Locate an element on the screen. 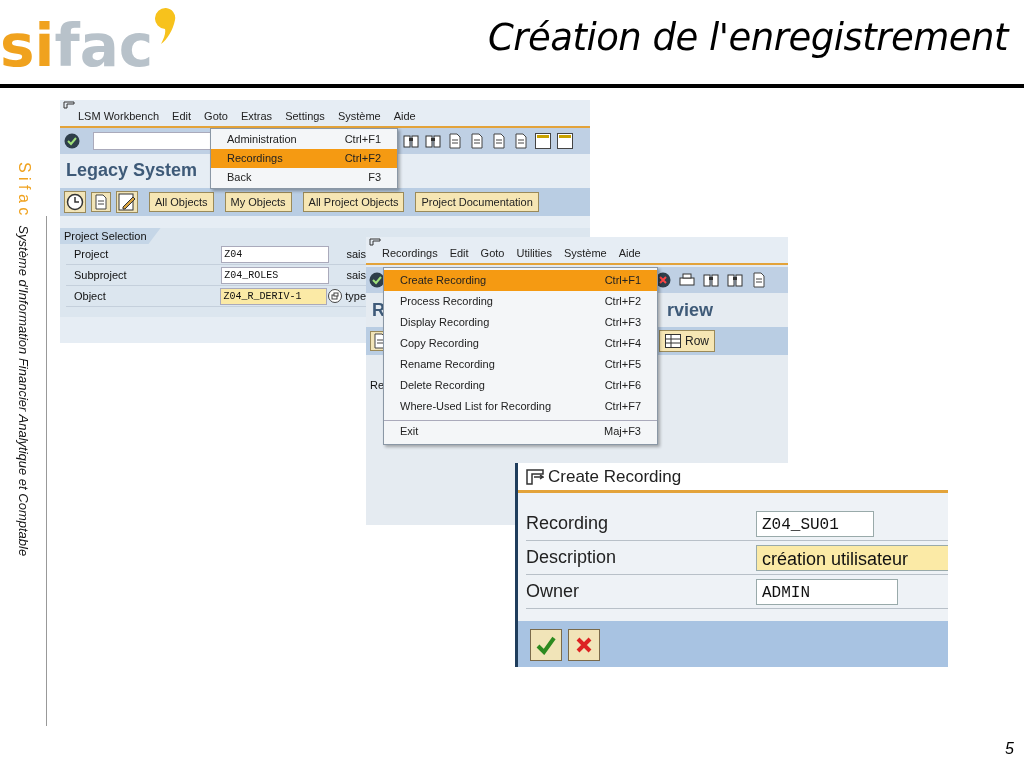  cancel-button is located at coordinates (584, 645).